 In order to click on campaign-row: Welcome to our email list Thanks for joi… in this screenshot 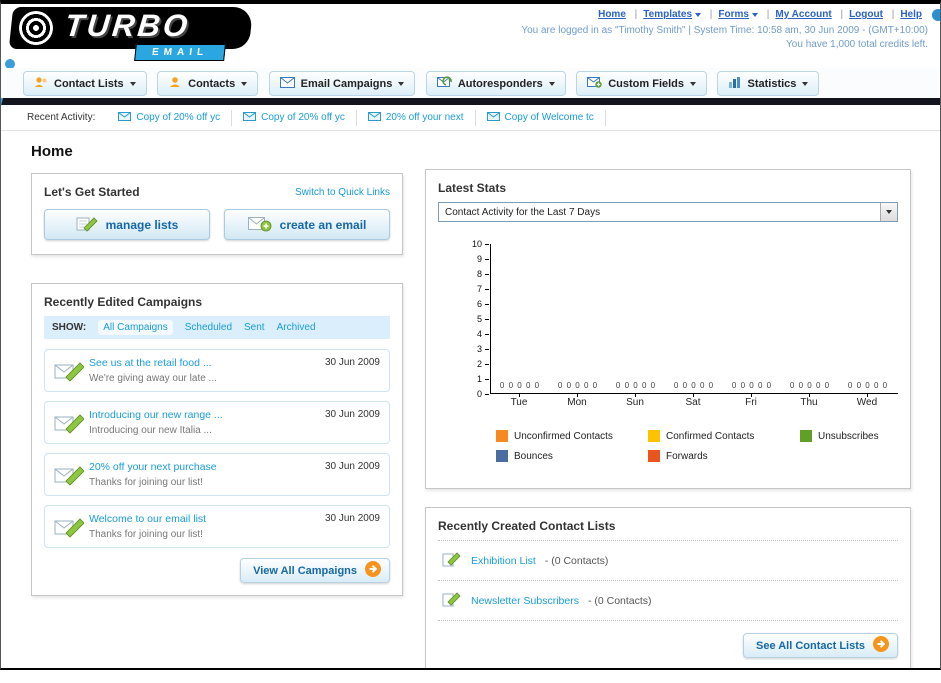, I will do `click(217, 526)`.